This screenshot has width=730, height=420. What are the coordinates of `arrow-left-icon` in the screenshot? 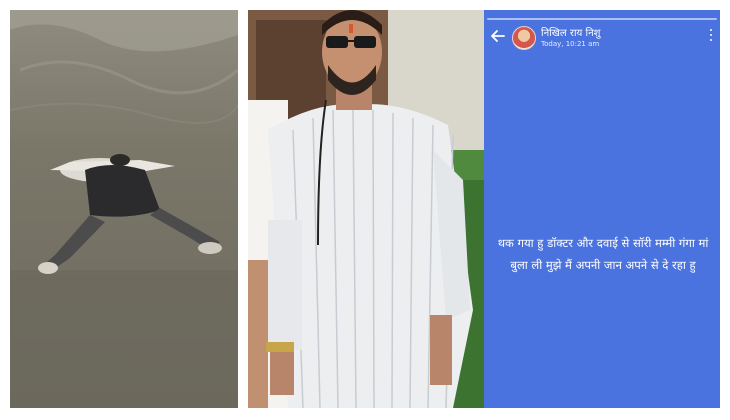 It's located at (498, 36).